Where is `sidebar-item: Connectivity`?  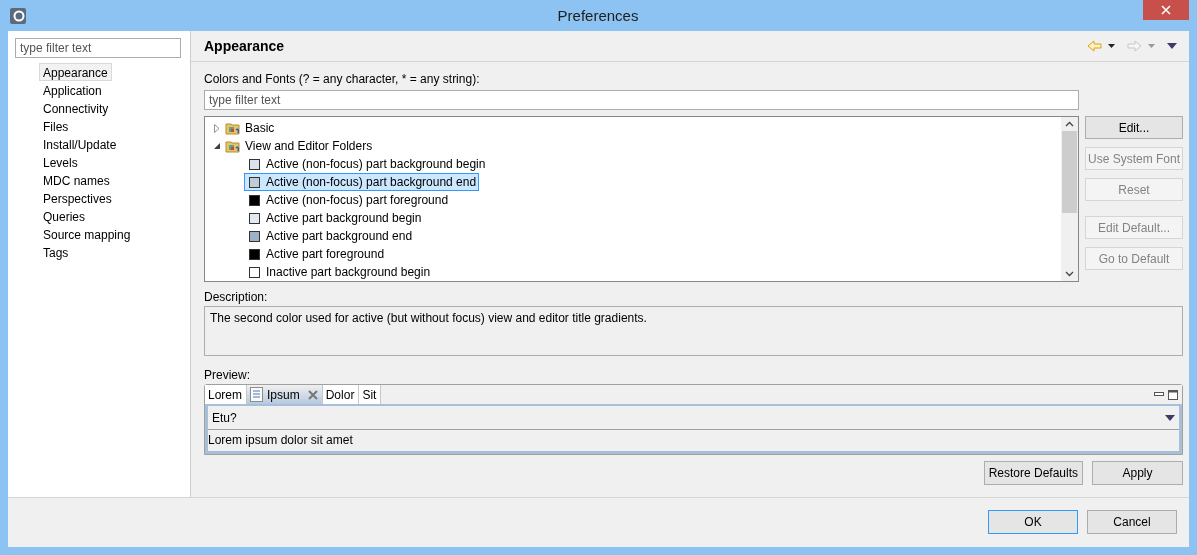
sidebar-item: Connectivity is located at coordinates (76, 108).